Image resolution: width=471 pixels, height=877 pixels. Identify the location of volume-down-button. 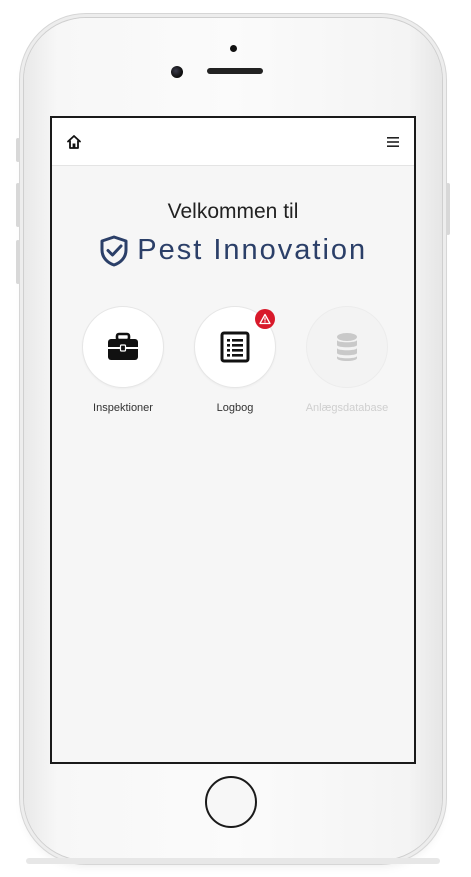
(18, 262).